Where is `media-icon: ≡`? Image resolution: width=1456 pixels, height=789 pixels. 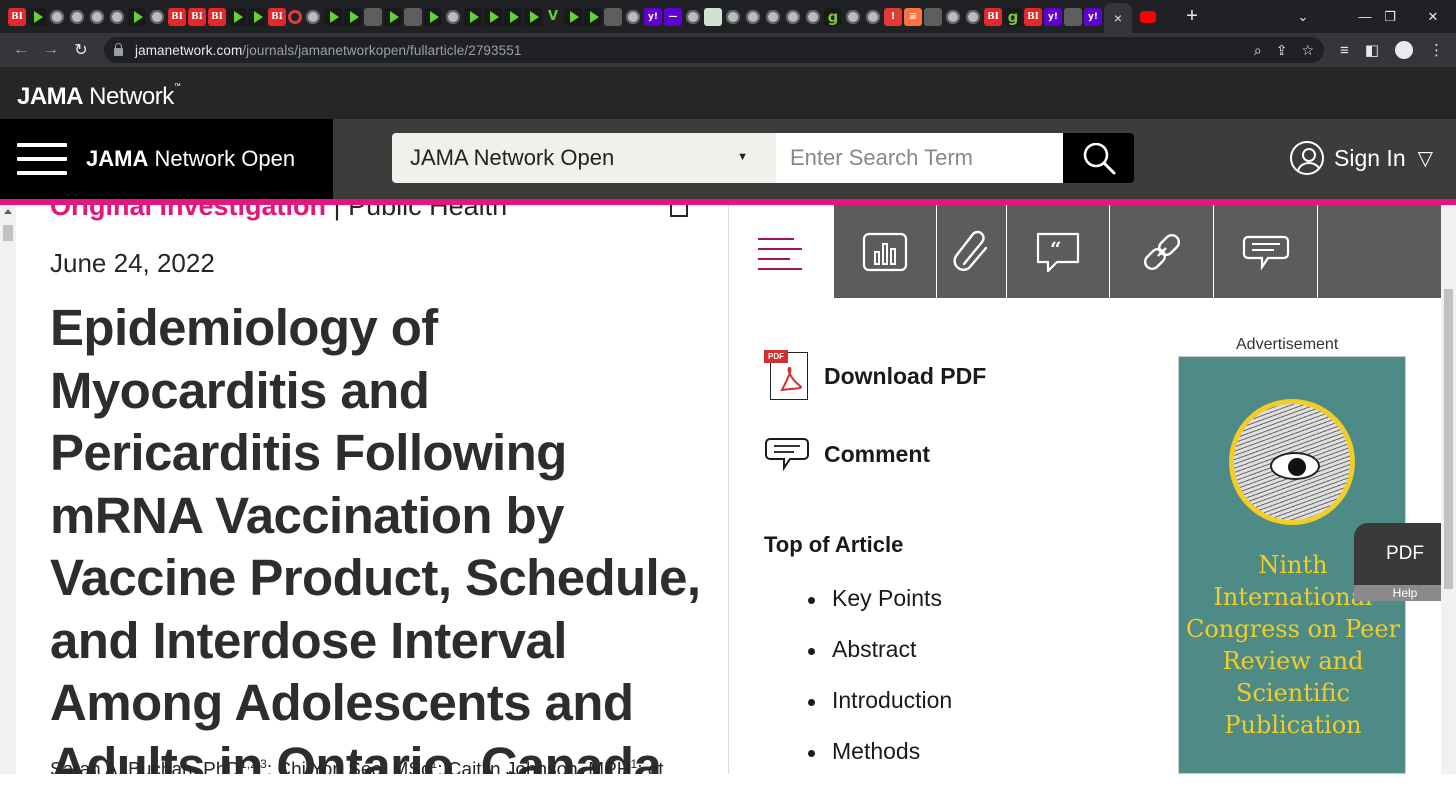 media-icon: ≡ is located at coordinates (1344, 50).